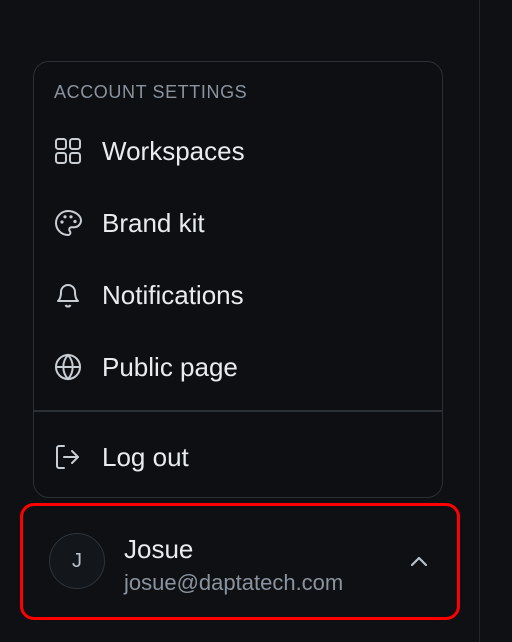  What do you see at coordinates (170, 366) in the screenshot?
I see `menu-item-label: Public page` at bounding box center [170, 366].